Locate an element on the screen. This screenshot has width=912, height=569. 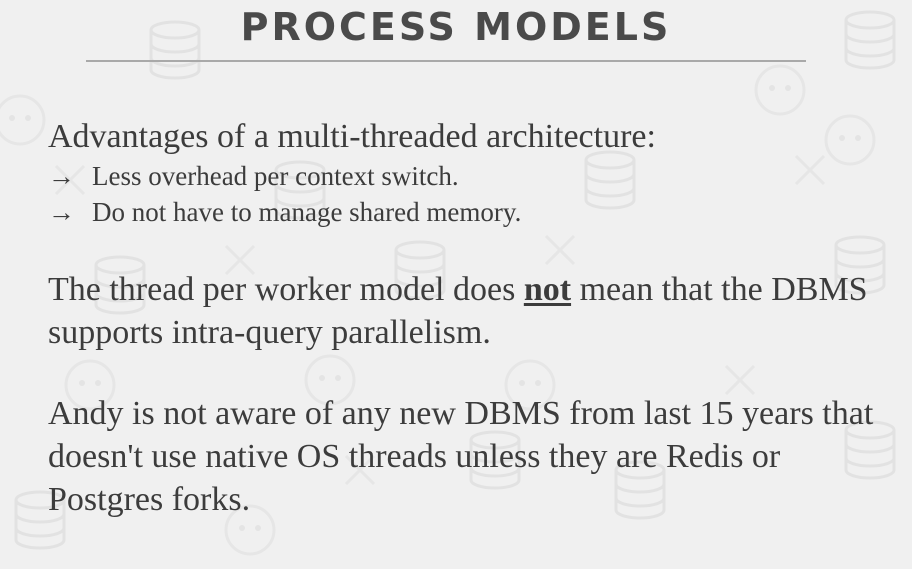
bullet-text: Less overhead per context switch. is located at coordinates (275, 176).